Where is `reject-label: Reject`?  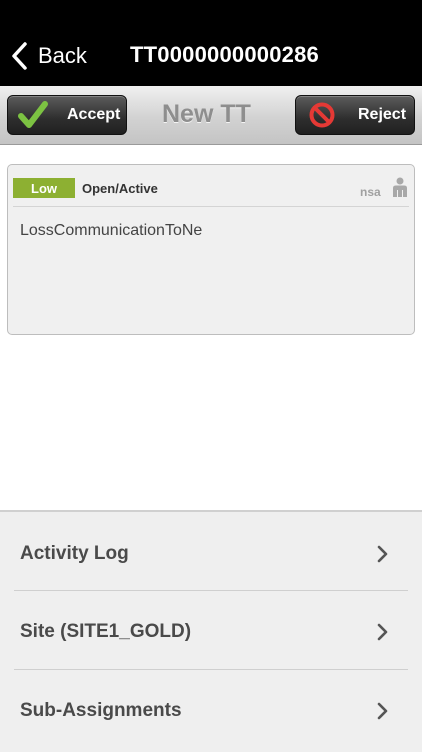
reject-label: Reject is located at coordinates (382, 114).